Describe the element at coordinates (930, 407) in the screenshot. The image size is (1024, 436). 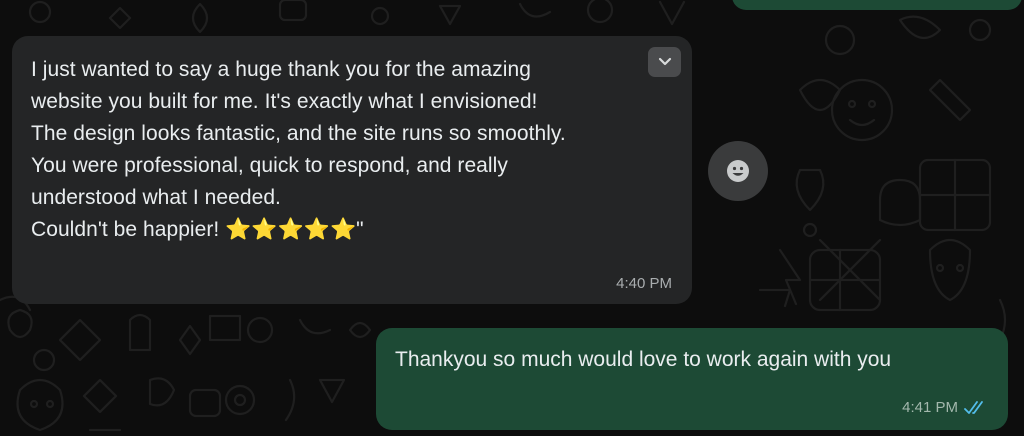
I see `outgoing-message-timestamp: 4:41 PM` at that location.